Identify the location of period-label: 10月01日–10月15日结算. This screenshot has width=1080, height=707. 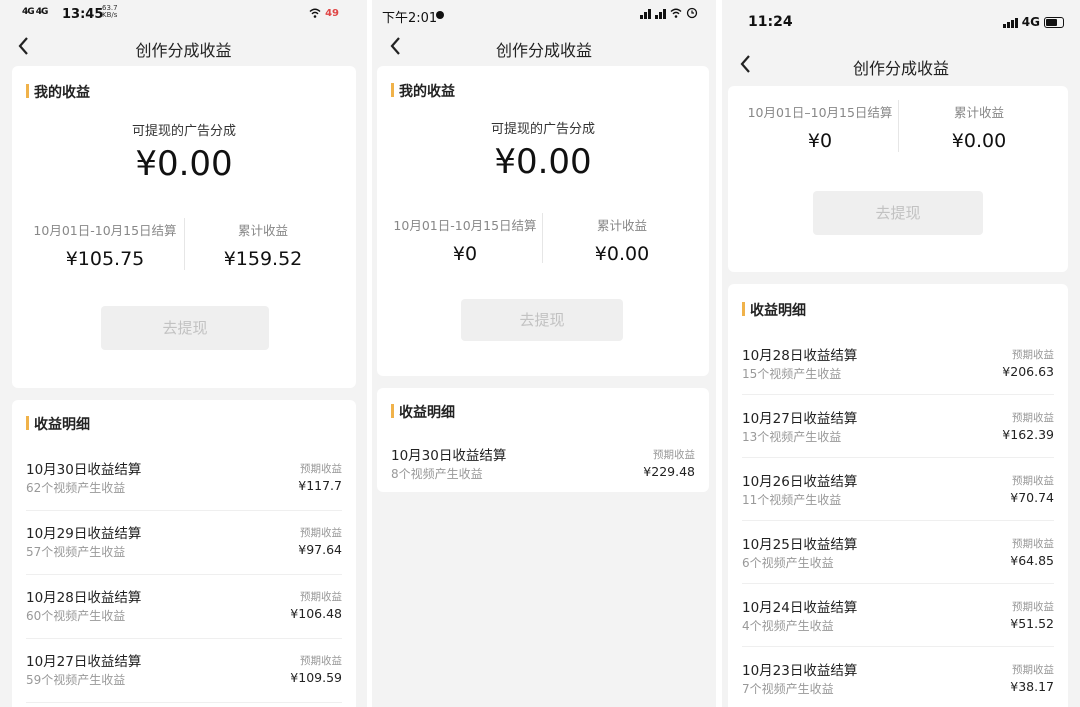
(820, 112).